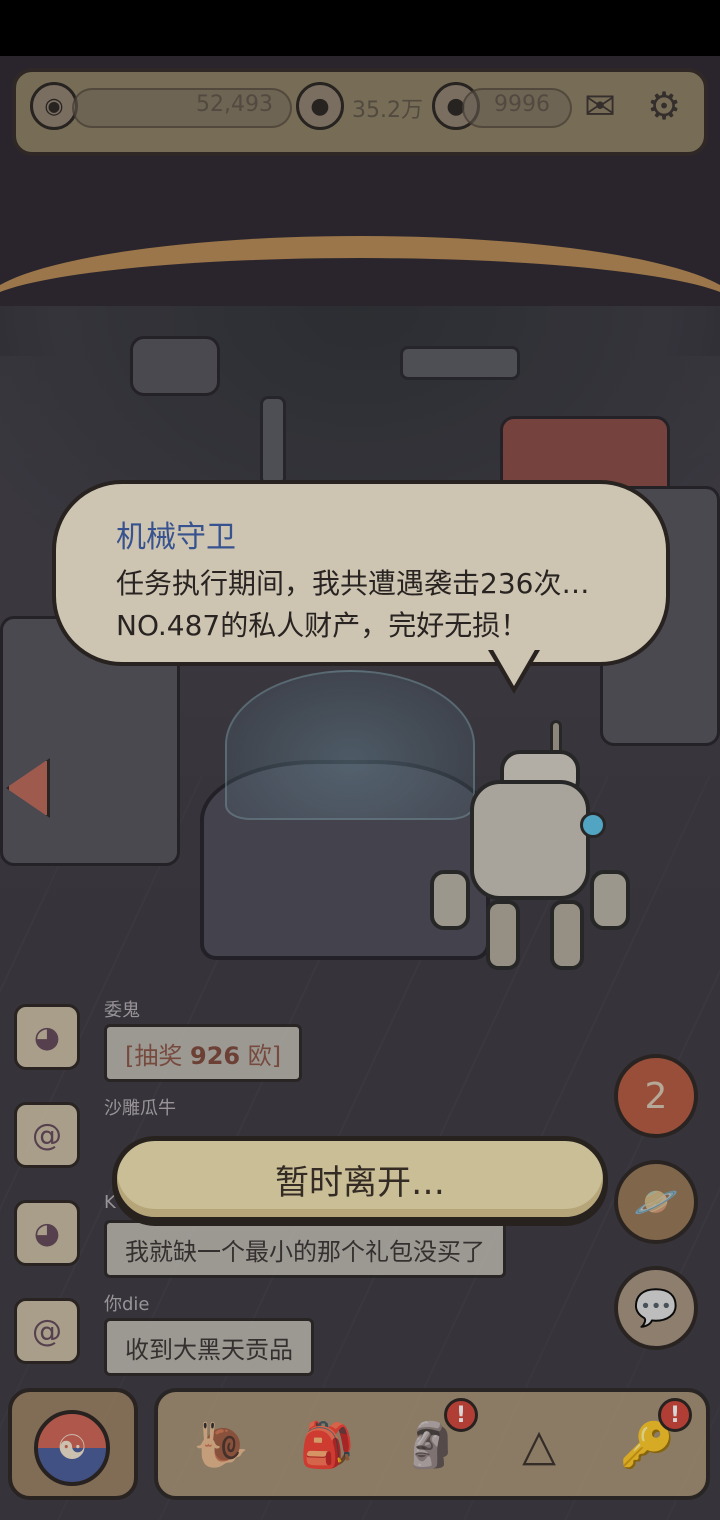 This screenshot has height=1520, width=720. I want to click on chat-user-name: 委鬼, so click(122, 1010).